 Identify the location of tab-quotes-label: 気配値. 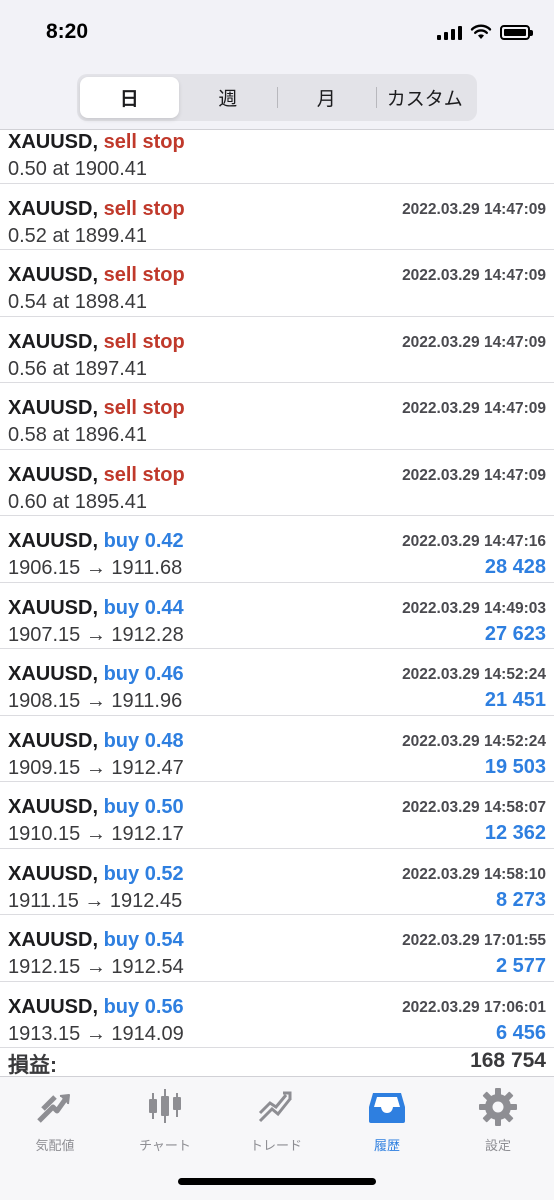
(55, 1145).